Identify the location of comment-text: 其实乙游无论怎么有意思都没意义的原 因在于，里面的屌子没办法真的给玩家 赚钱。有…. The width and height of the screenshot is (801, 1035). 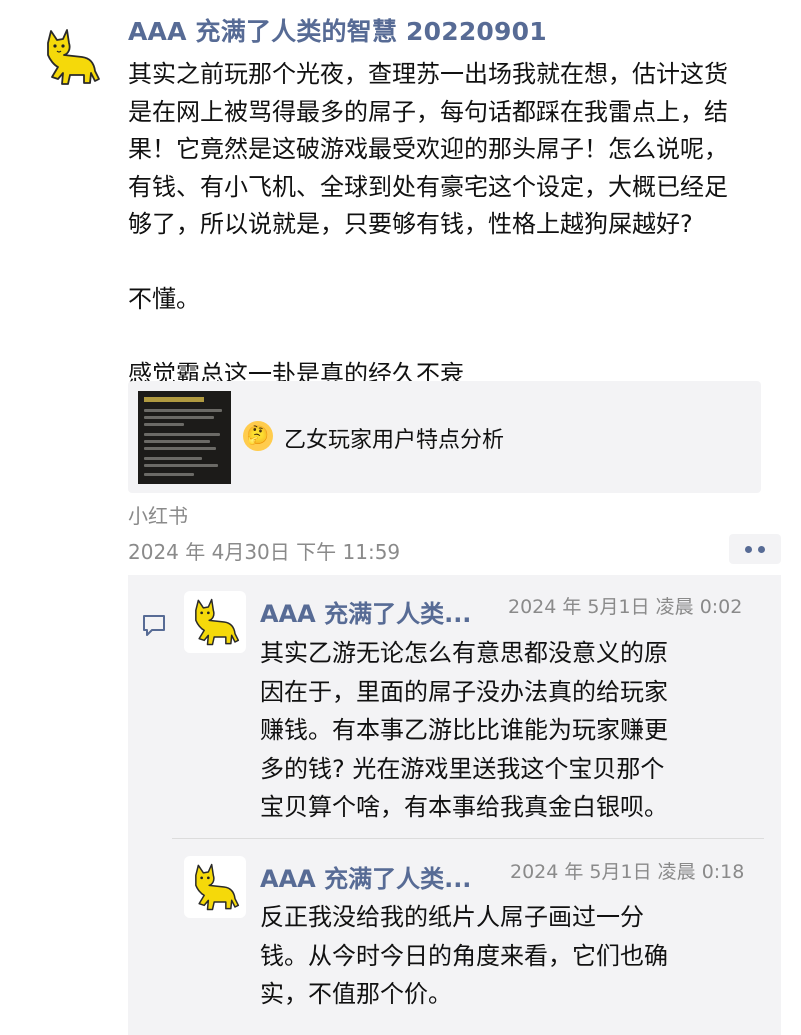
(515, 730).